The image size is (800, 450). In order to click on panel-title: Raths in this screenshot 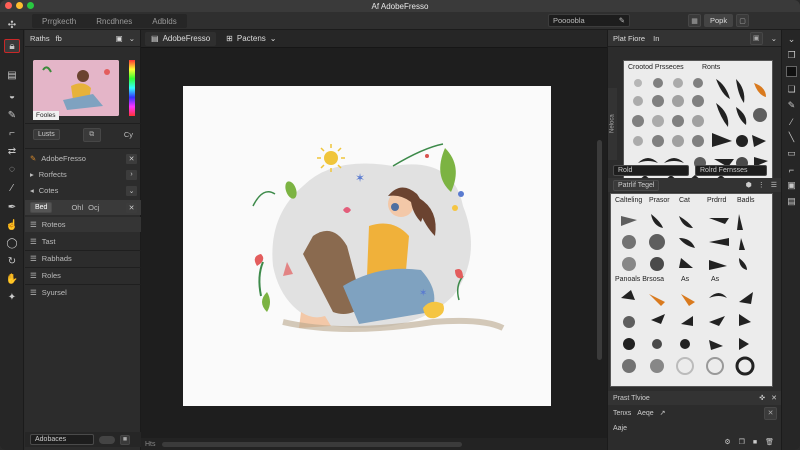, I will do `click(40, 38)`.